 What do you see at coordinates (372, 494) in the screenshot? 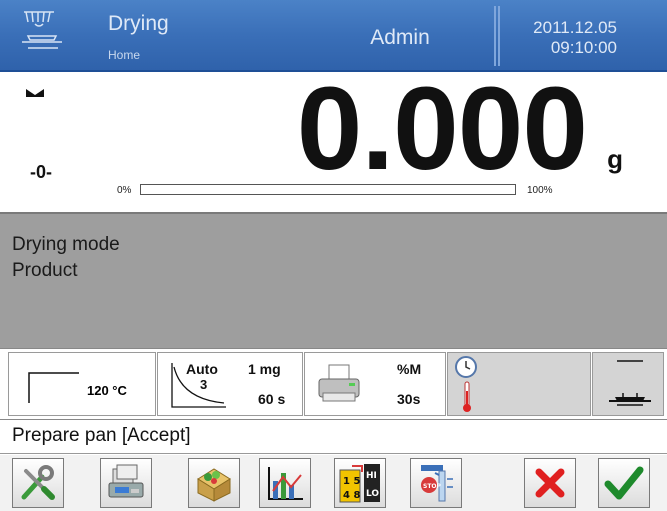
I see `svg-text: LO` at bounding box center [372, 494].